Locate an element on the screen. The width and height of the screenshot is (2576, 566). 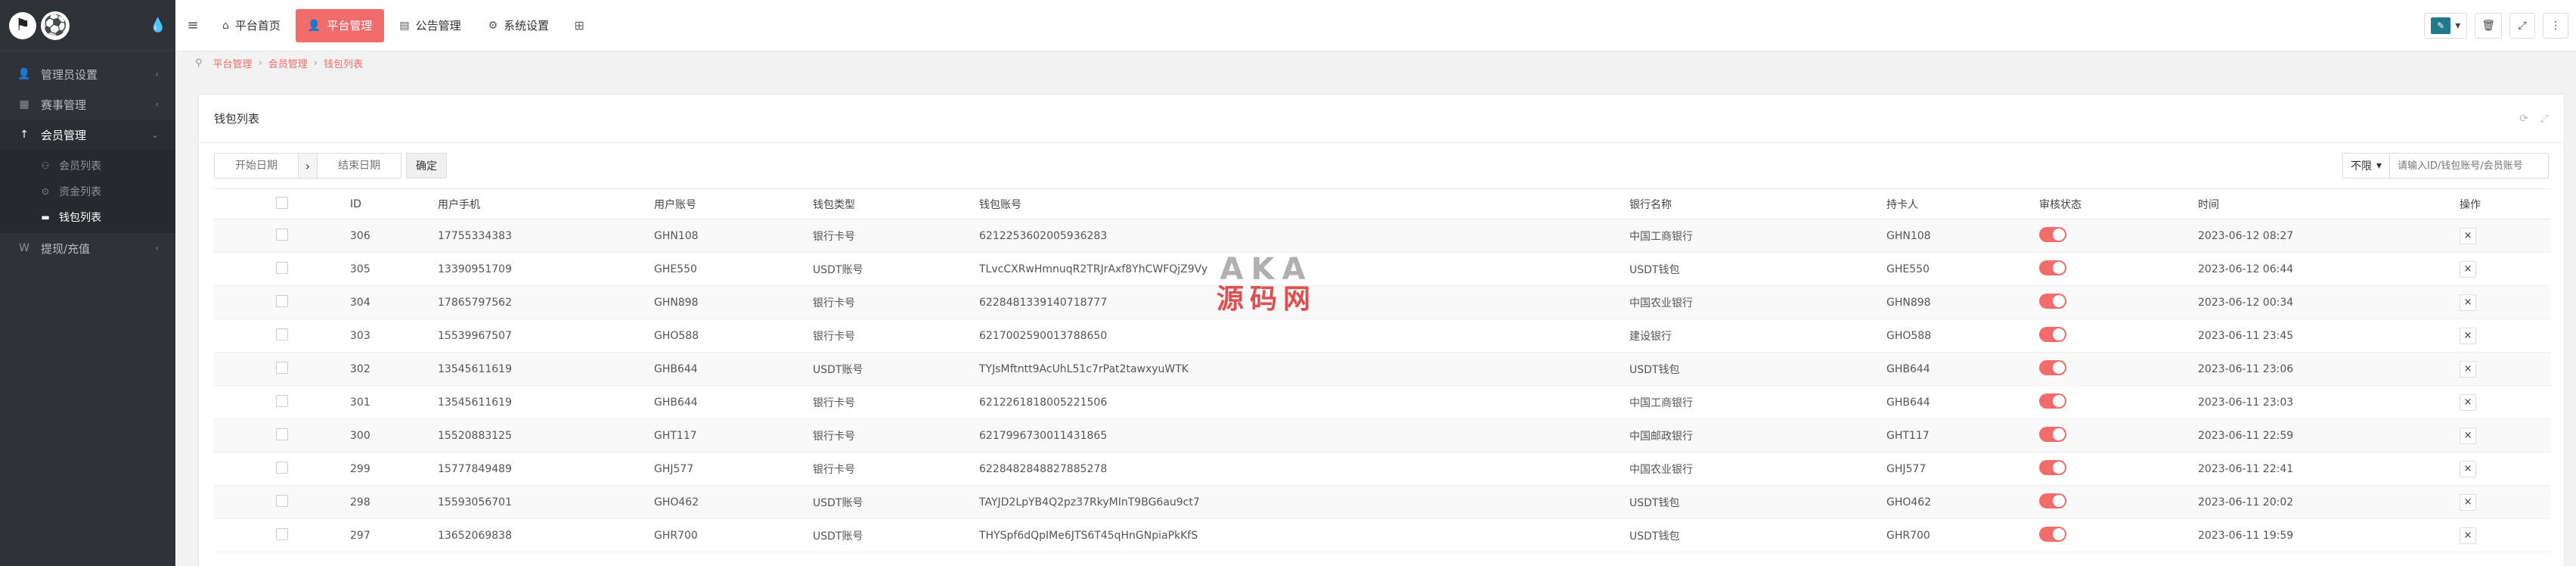
cell-account: GHE550 is located at coordinates (733, 269).